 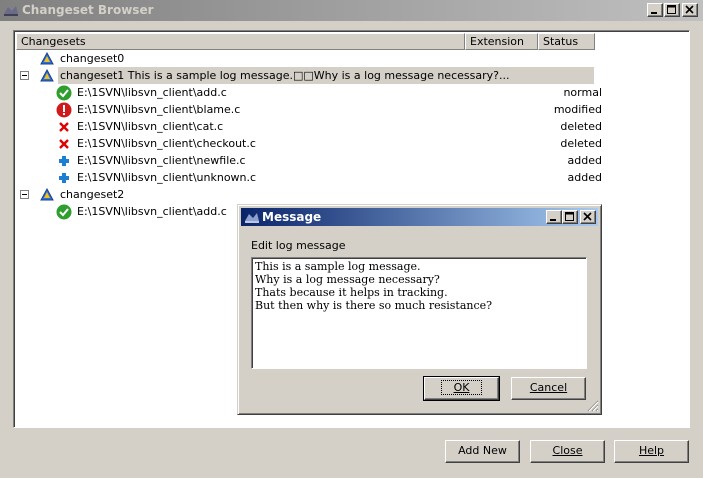 I want to click on list-item: E:\1SVN\libsvn_client\blame.c modified, so click(x=352, y=109).